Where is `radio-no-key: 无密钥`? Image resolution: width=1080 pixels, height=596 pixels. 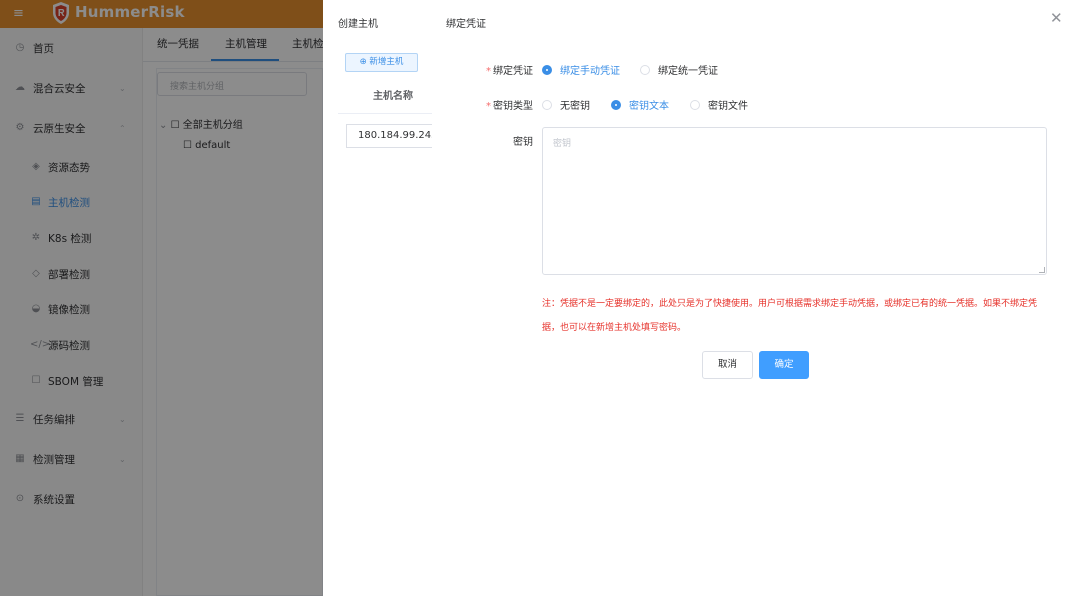 radio-no-key: 无密钥 is located at coordinates (566, 104).